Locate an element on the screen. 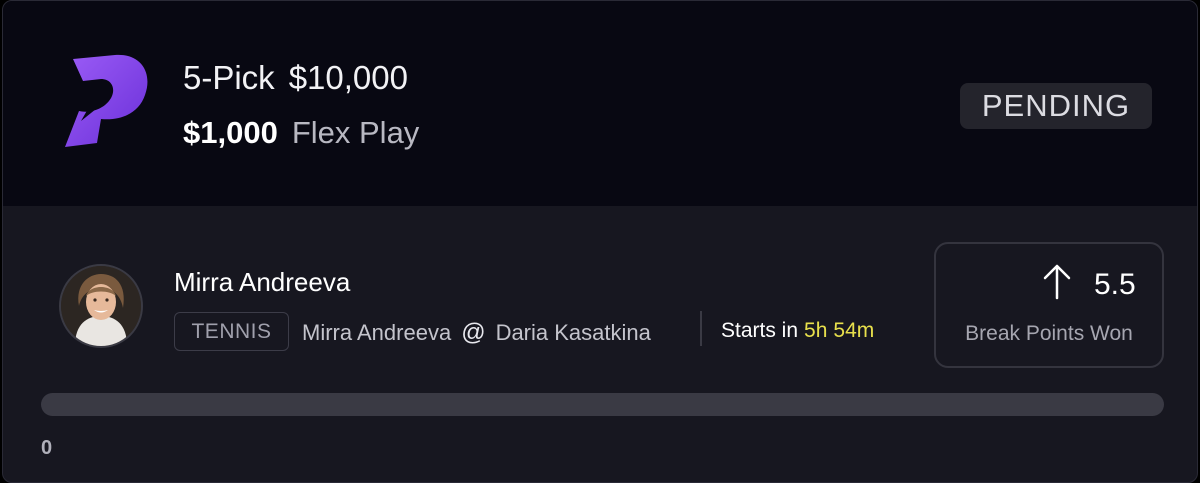 The width and height of the screenshot is (1200, 483). opponent-name: Daria Kasatkina is located at coordinates (573, 332).